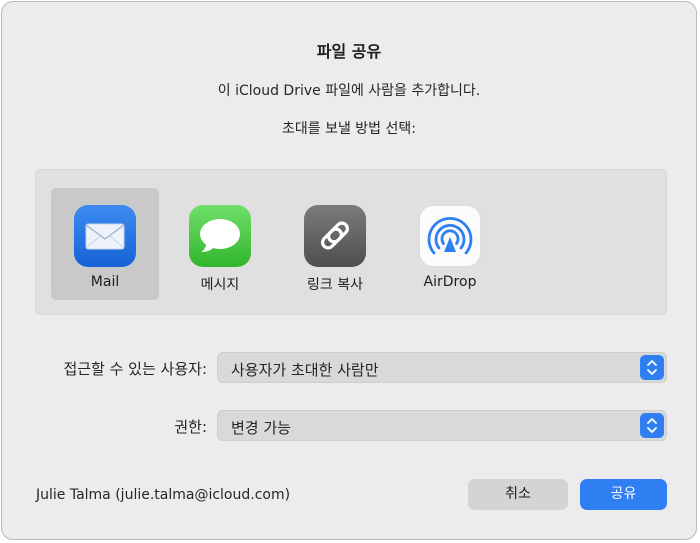  Describe the element at coordinates (442, 425) in the screenshot. I see `permission-select: 변경 가능` at that location.